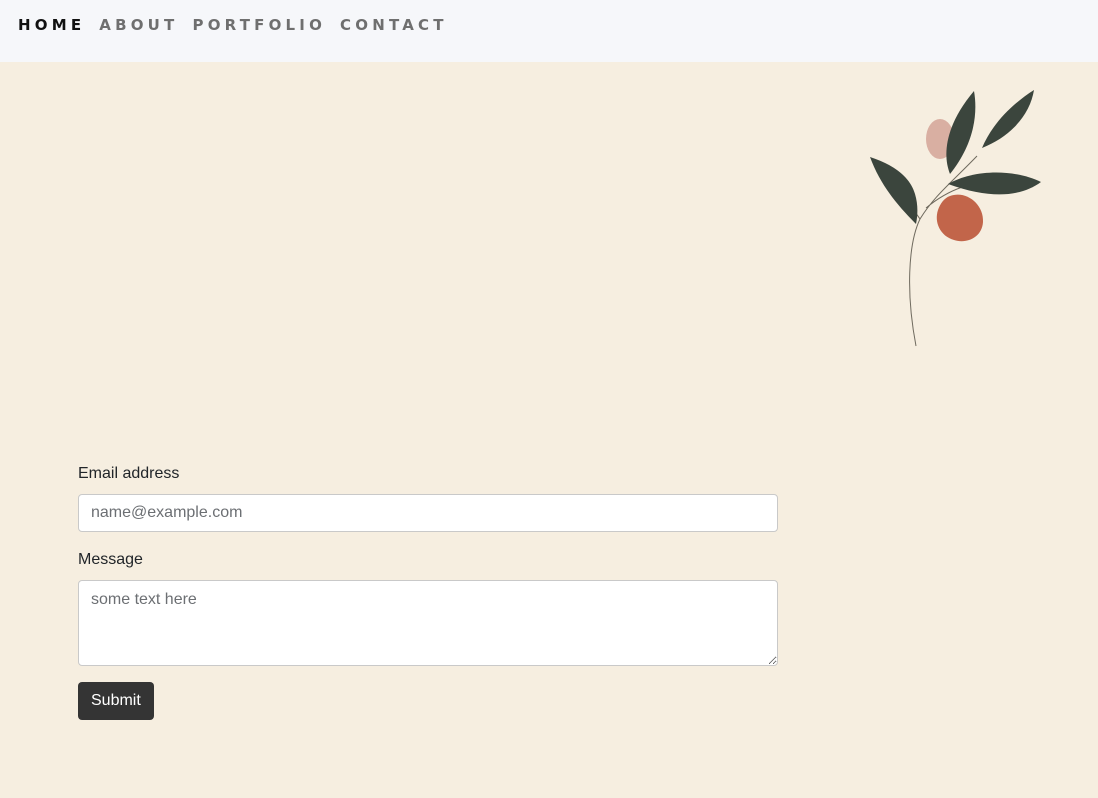 Image resolution: width=1098 pixels, height=798 pixels. Describe the element at coordinates (428, 623) in the screenshot. I see `message-textarea` at that location.